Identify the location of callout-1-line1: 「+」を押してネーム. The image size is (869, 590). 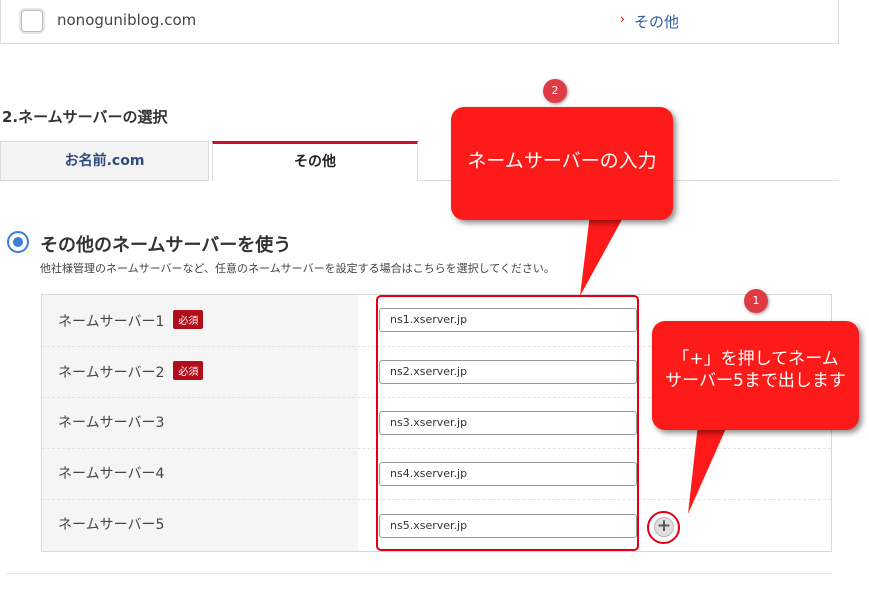
(755, 359).